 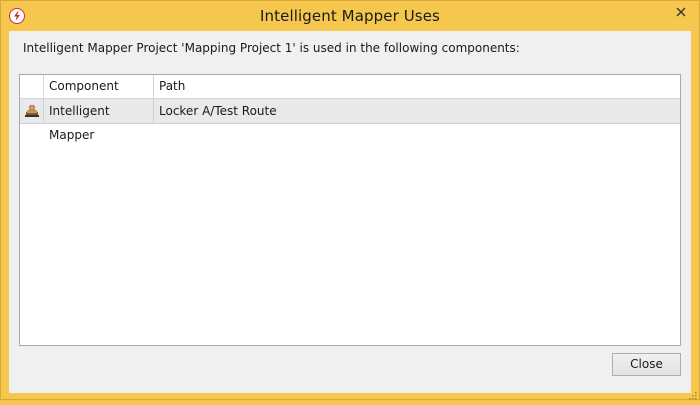 I want to click on table-row: Intelligent Mapper Locker A/Test Route, so click(x=350, y=120).